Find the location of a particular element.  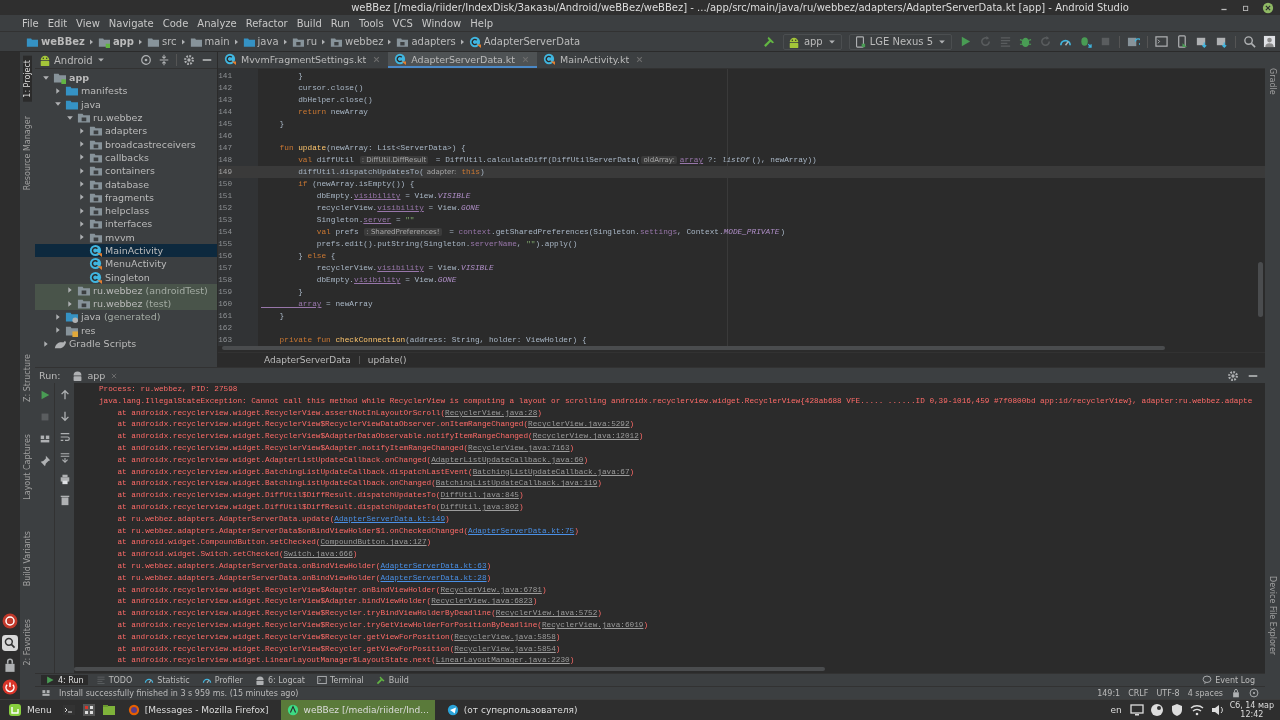

menu-button: Menu is located at coordinates (30, 710).